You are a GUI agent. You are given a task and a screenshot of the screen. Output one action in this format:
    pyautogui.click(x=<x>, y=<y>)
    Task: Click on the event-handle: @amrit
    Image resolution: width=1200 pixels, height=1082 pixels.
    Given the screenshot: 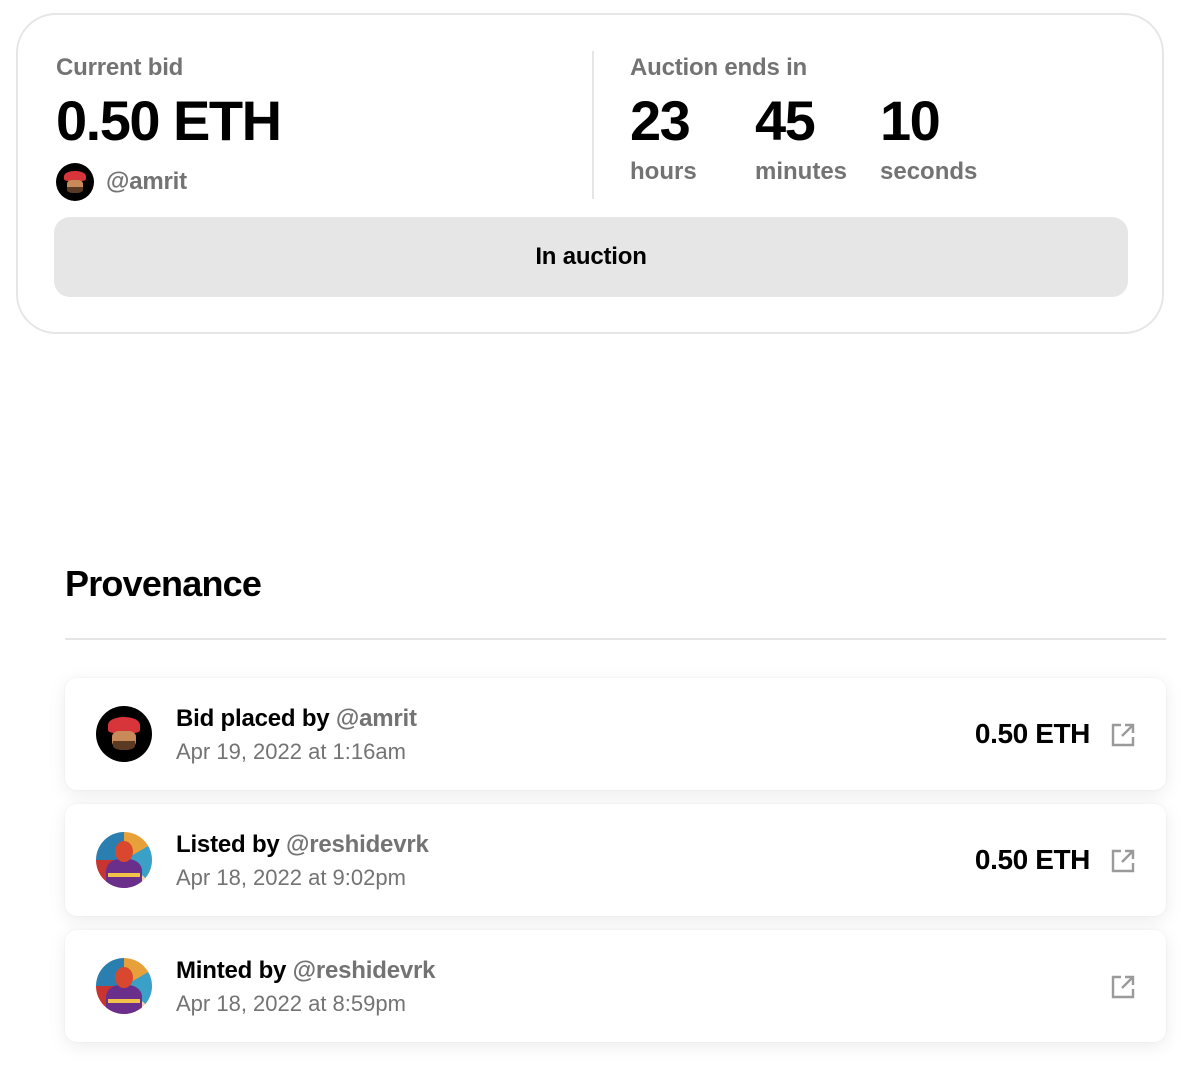 What is the action you would take?
    pyautogui.click(x=376, y=718)
    